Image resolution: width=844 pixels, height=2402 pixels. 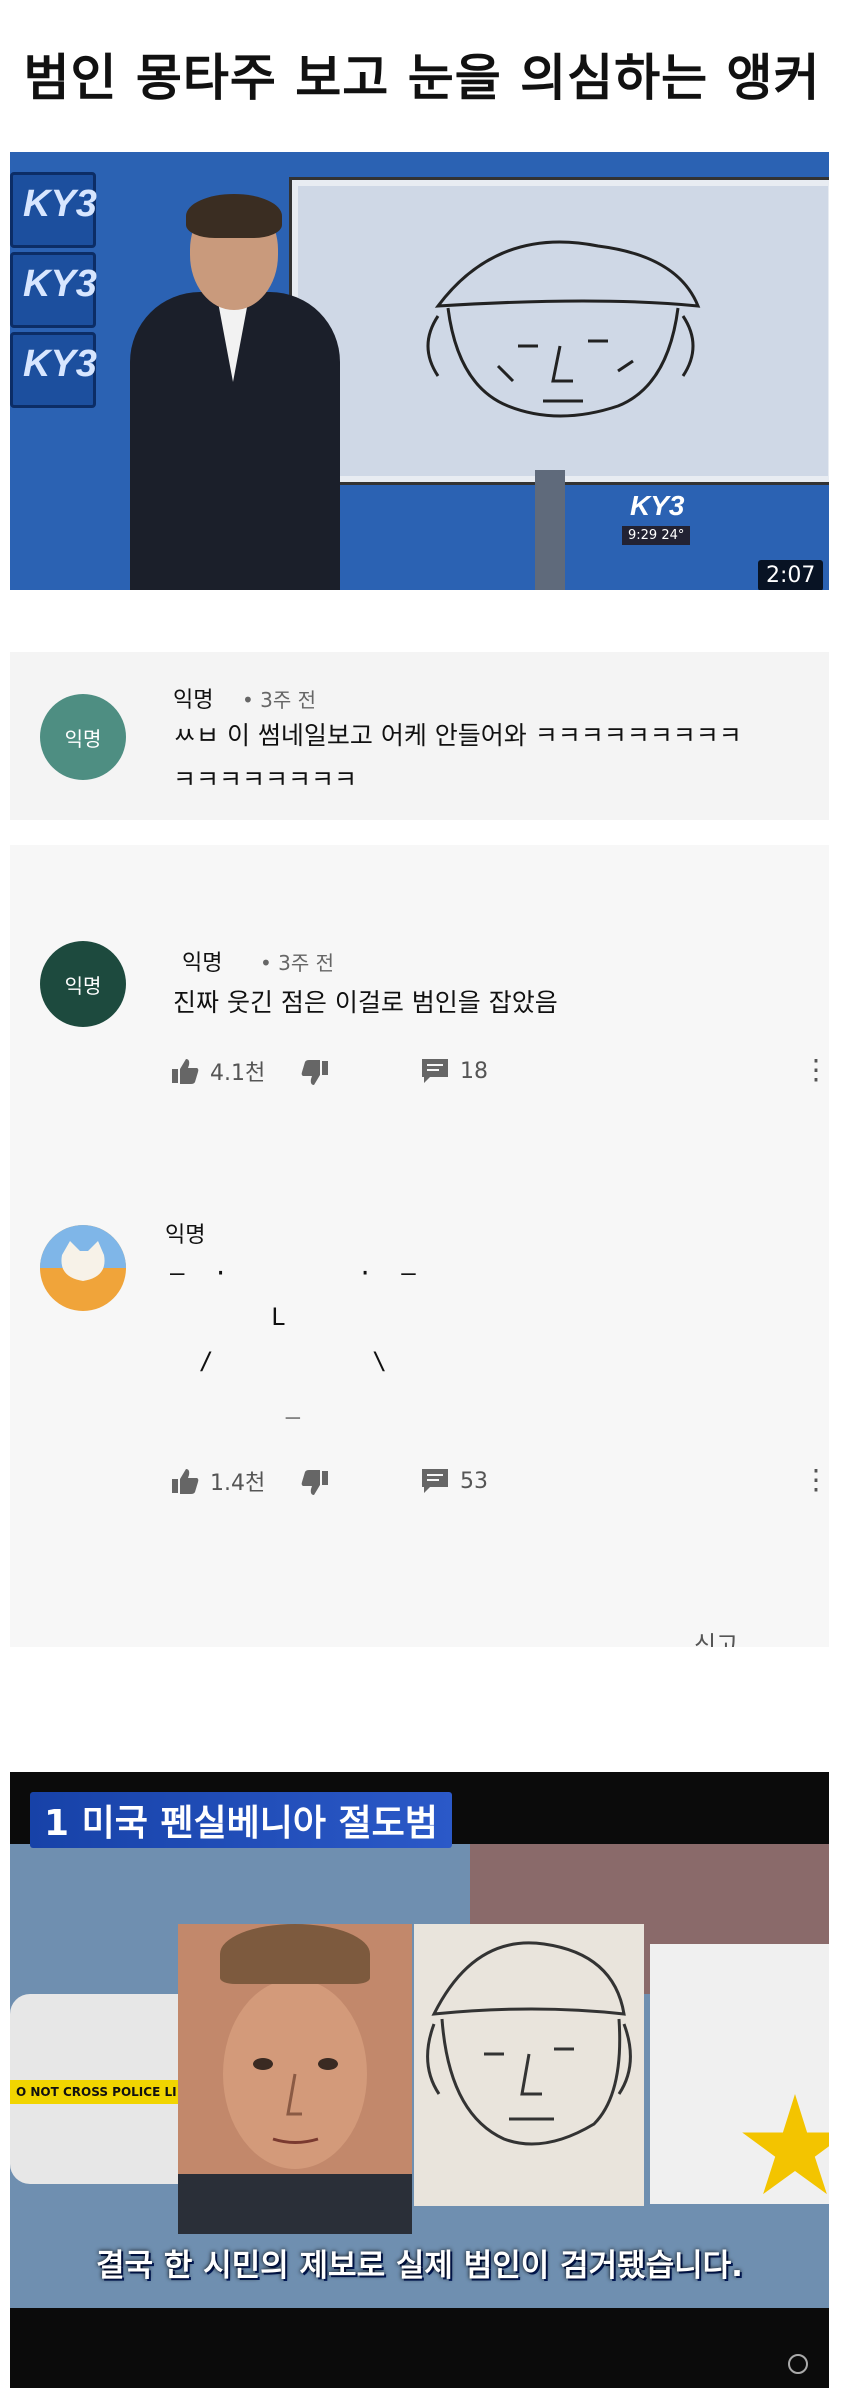 I want to click on mugshot-shirt, so click(x=295, y=2204).